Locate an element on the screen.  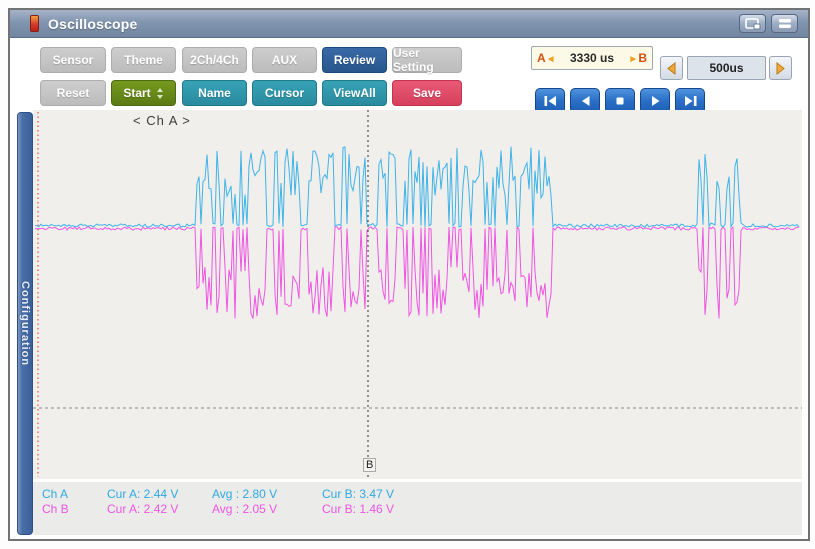
cursor-a-label: A is located at coordinates (541, 58).